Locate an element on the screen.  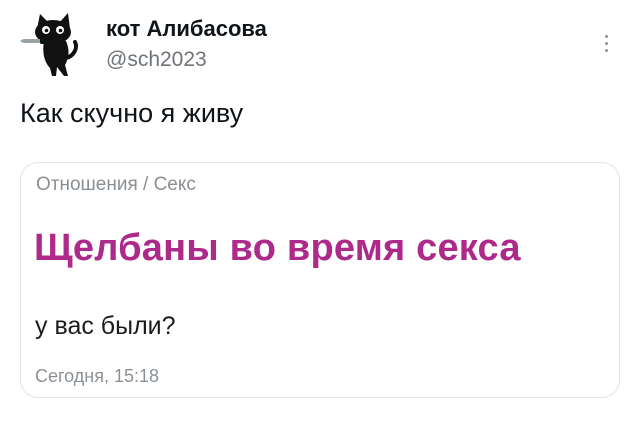
card-timestamp: Сегодня, 15:18 is located at coordinates (97, 376).